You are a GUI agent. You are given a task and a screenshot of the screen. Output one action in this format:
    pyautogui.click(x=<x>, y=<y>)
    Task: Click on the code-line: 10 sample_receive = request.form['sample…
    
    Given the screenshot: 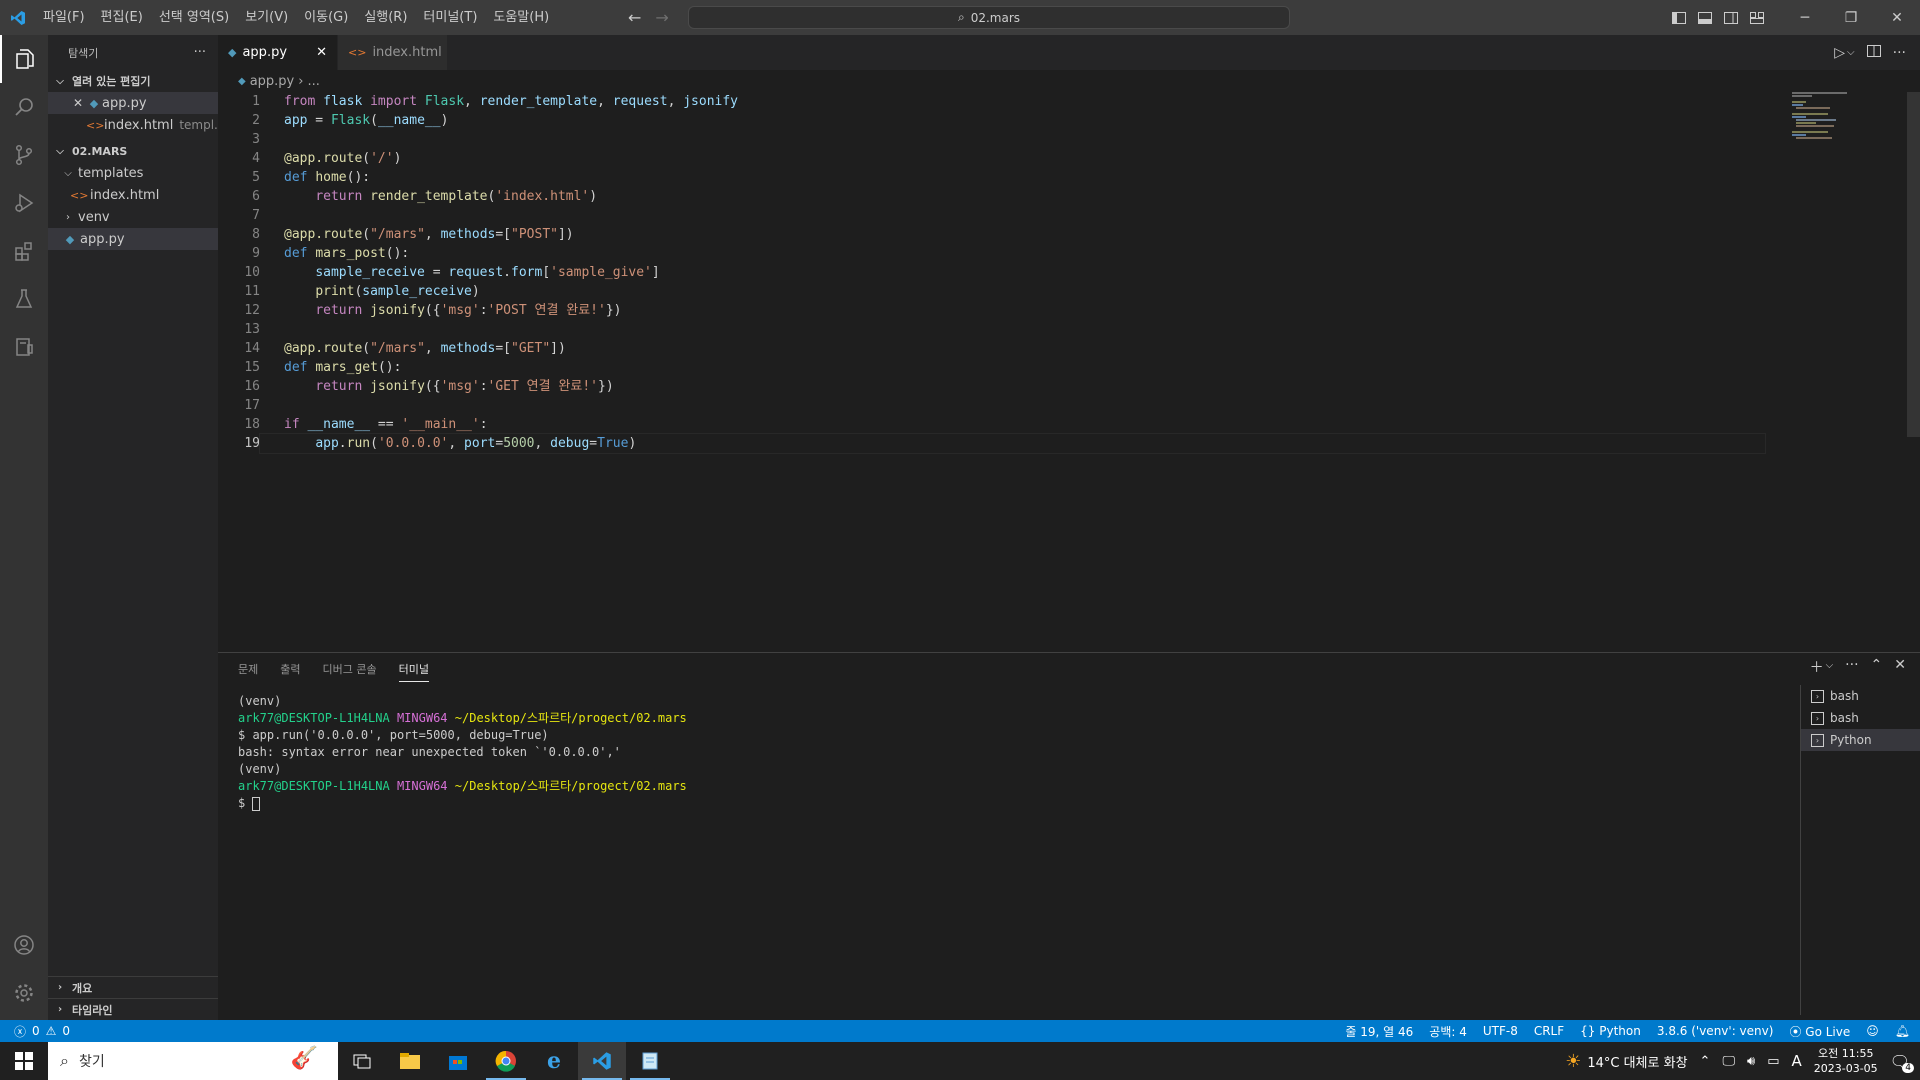 What is the action you would take?
    pyautogui.click(x=1069, y=272)
    